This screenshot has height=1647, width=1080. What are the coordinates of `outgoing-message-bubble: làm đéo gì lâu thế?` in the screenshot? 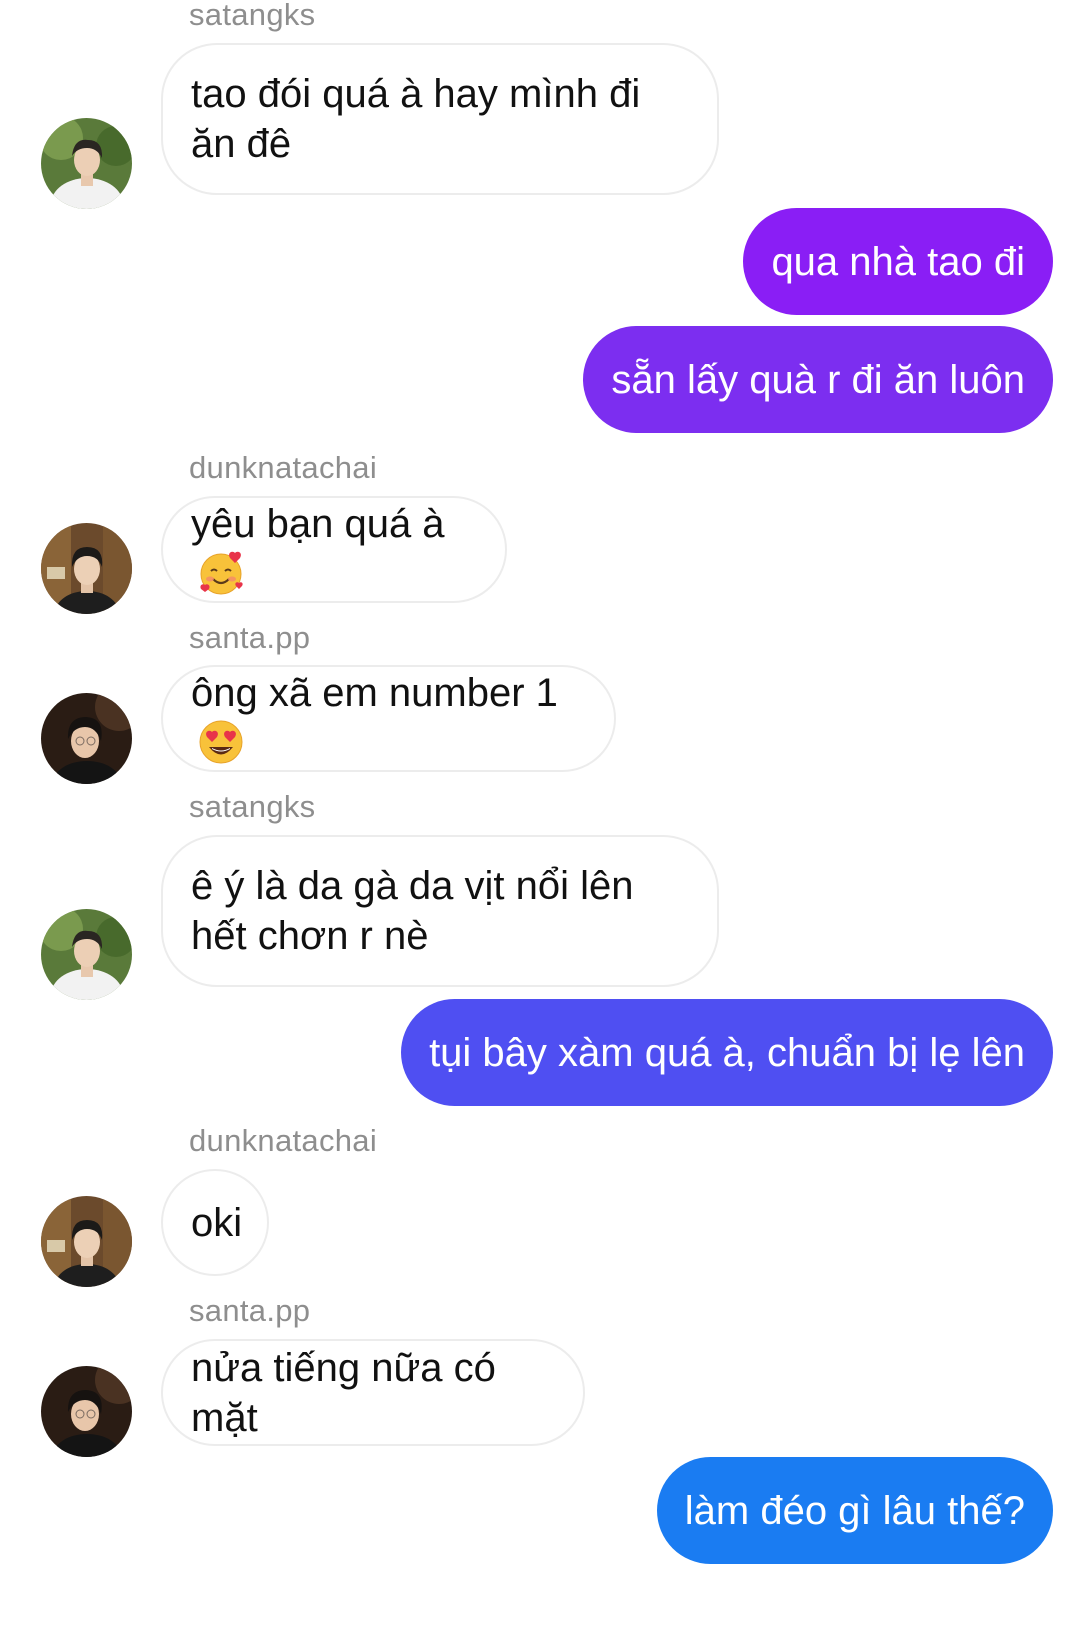 It's located at (854, 1510).